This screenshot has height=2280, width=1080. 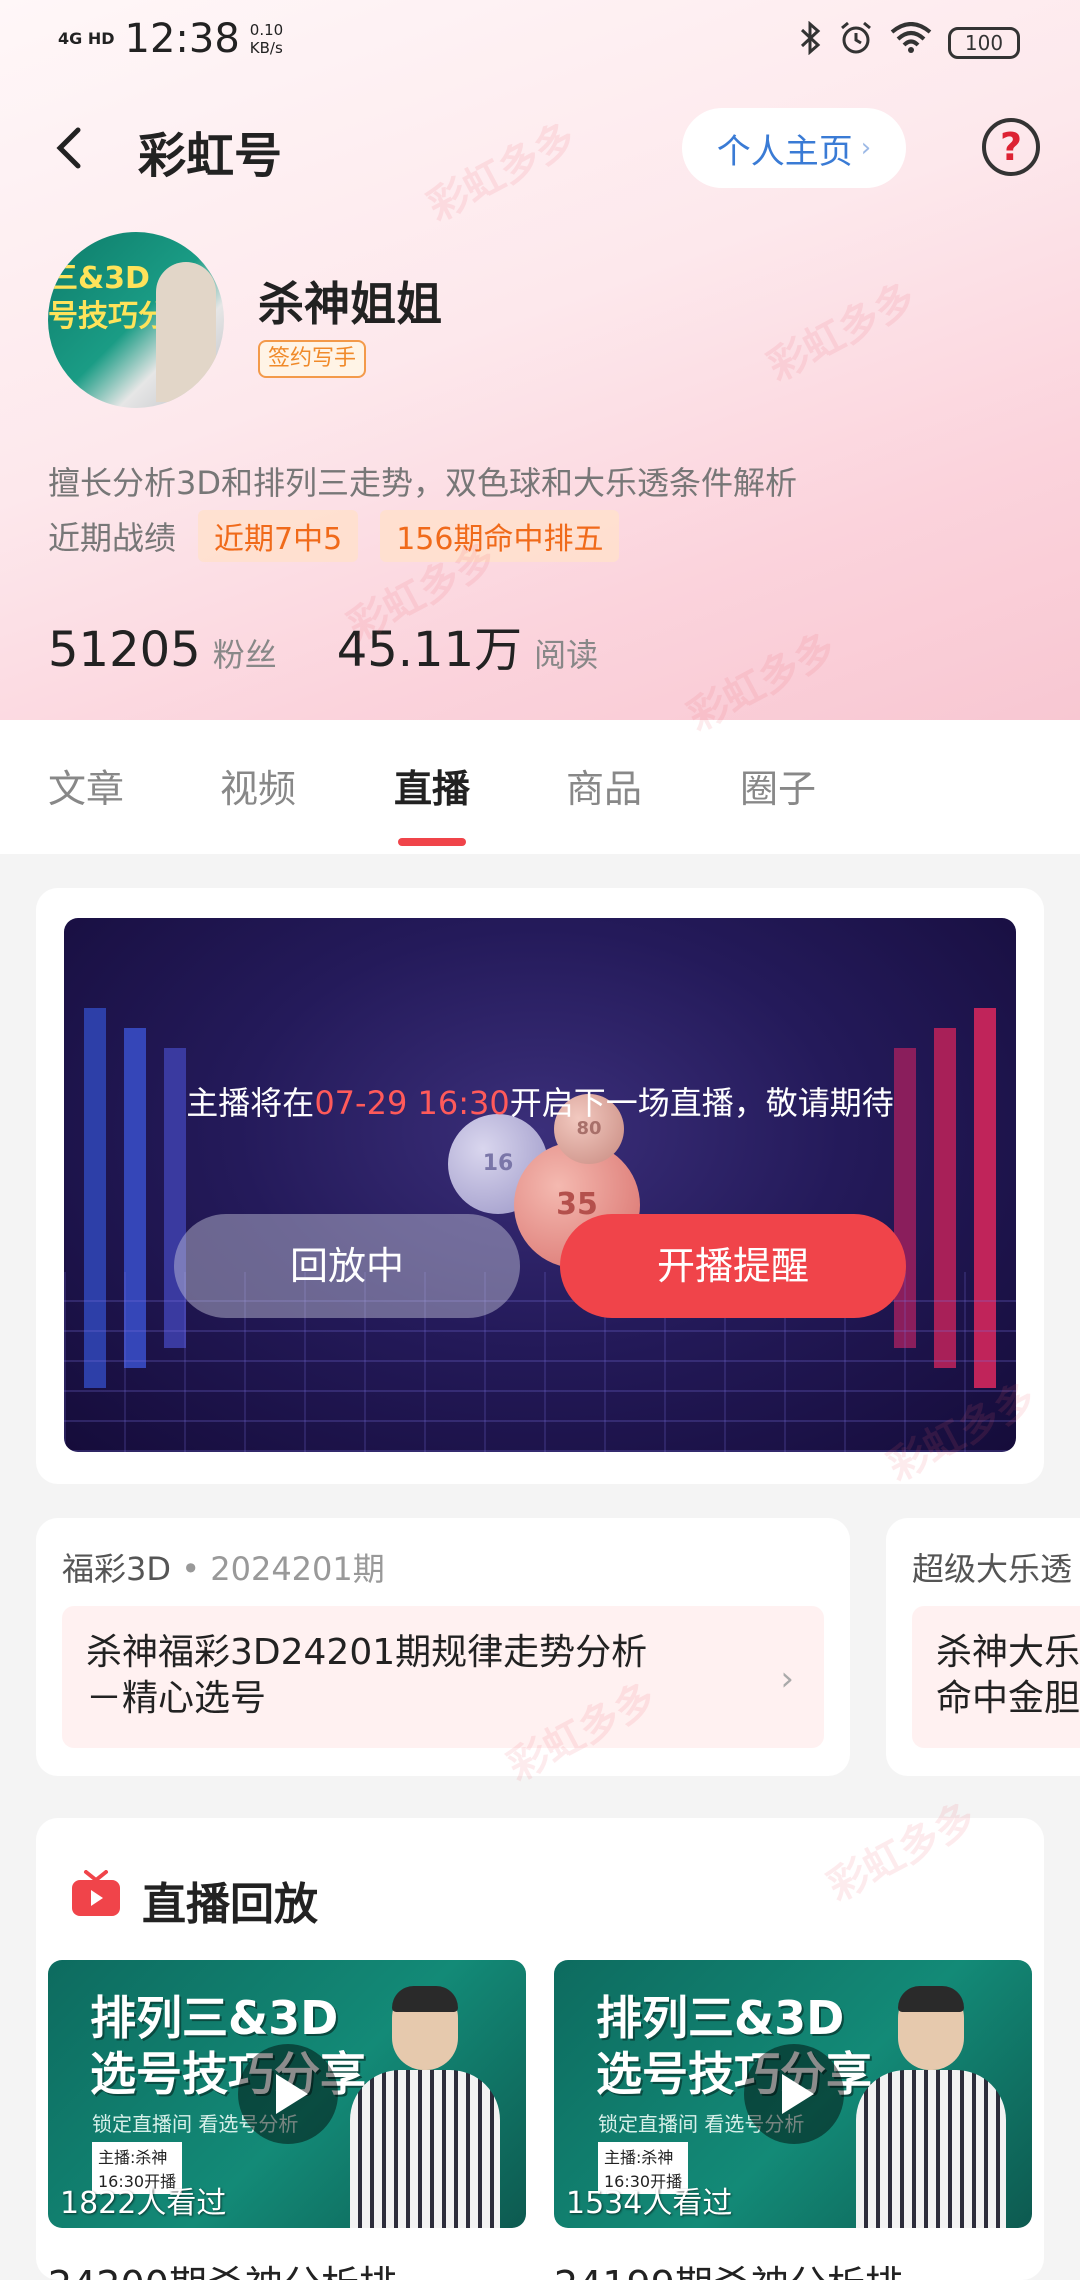 What do you see at coordinates (540, 148) in the screenshot?
I see `top-nav-bar: 彩虹号 个人主页 › ?` at bounding box center [540, 148].